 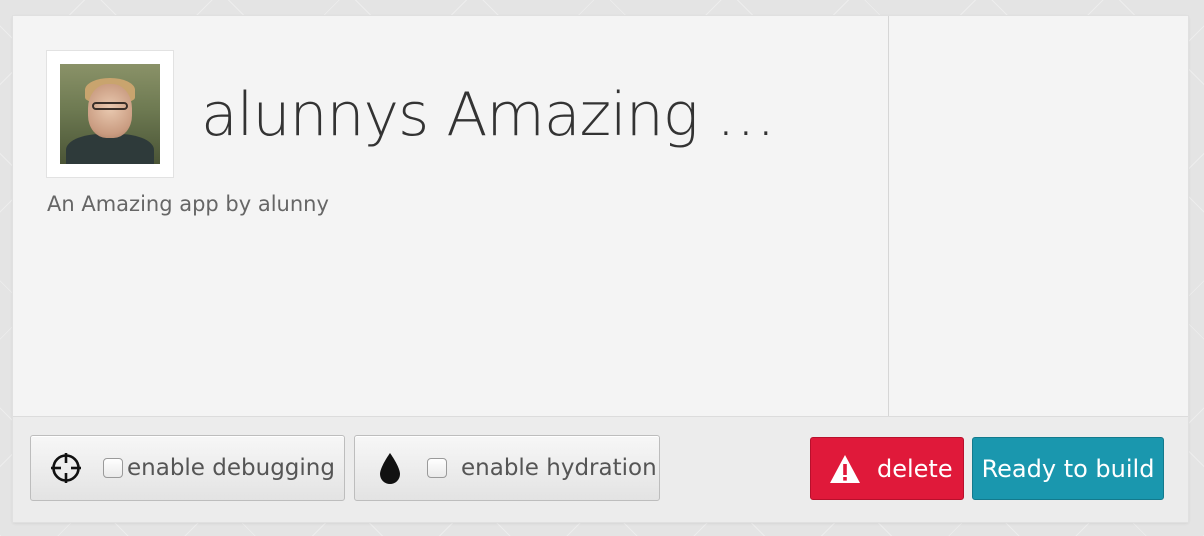 I want to click on delete-button: delete, so click(x=887, y=468).